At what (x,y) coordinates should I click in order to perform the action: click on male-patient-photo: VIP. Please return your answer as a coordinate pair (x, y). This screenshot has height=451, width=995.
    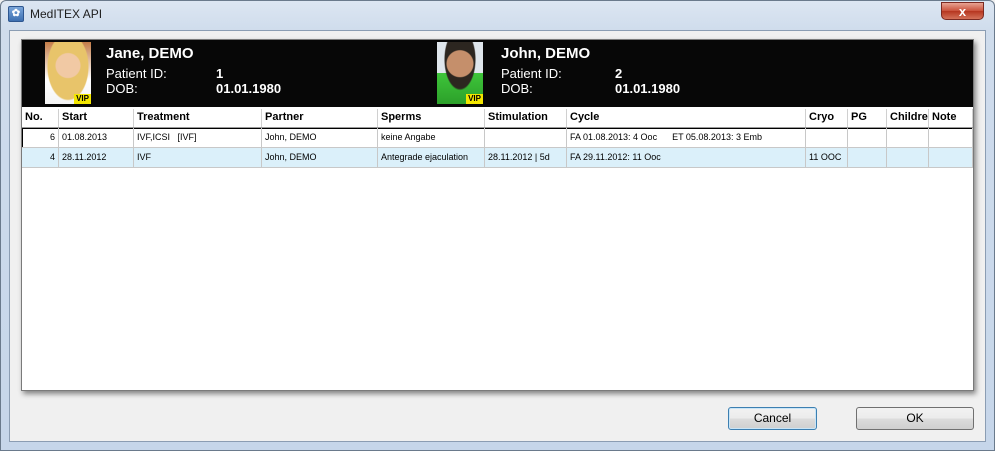
    Looking at the image, I should click on (460, 73).